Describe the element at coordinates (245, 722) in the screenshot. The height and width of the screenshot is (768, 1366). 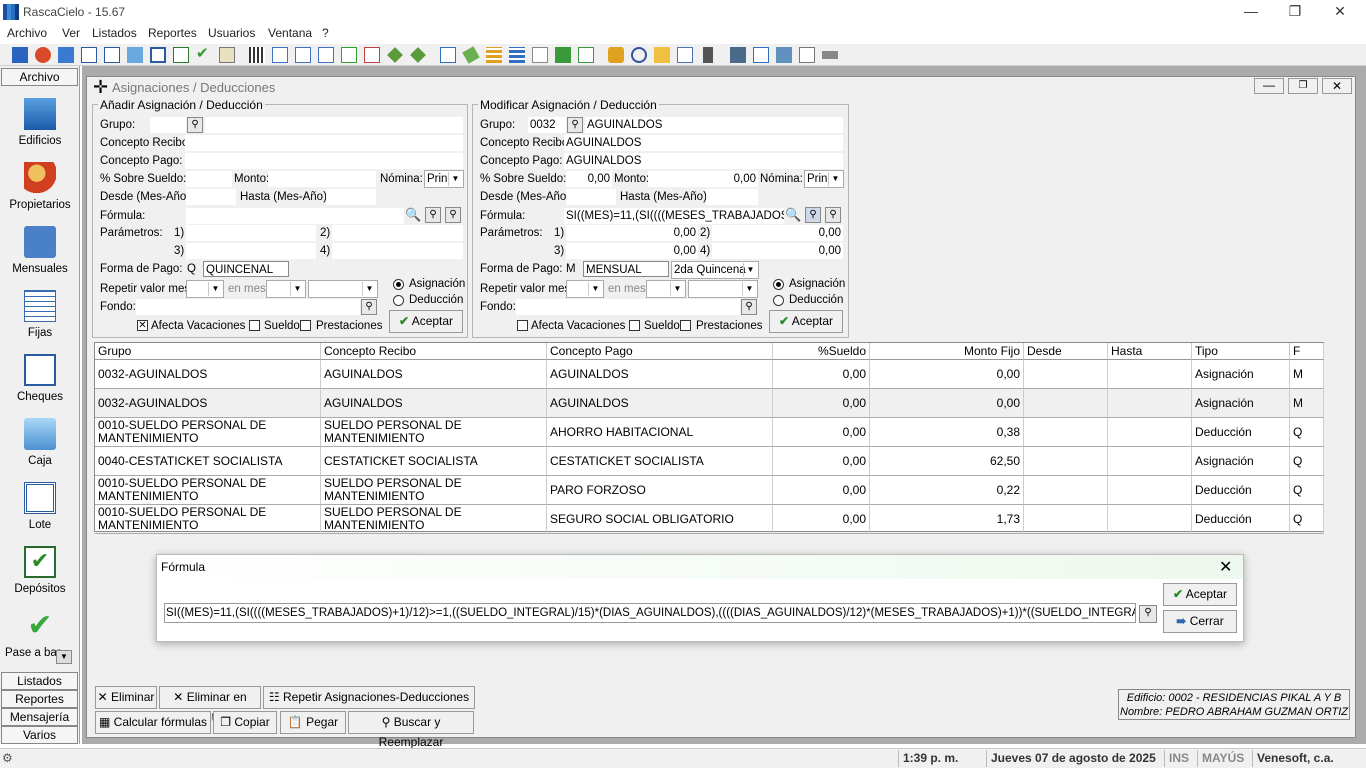
I see `copiar-button: ❐ Copiar` at that location.